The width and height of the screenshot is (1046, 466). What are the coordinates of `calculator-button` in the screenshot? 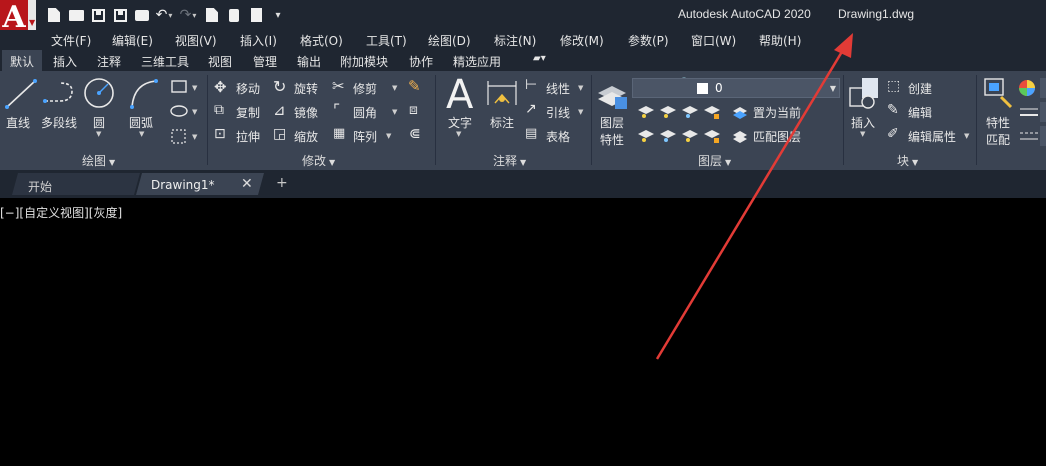 It's located at (256, 15).